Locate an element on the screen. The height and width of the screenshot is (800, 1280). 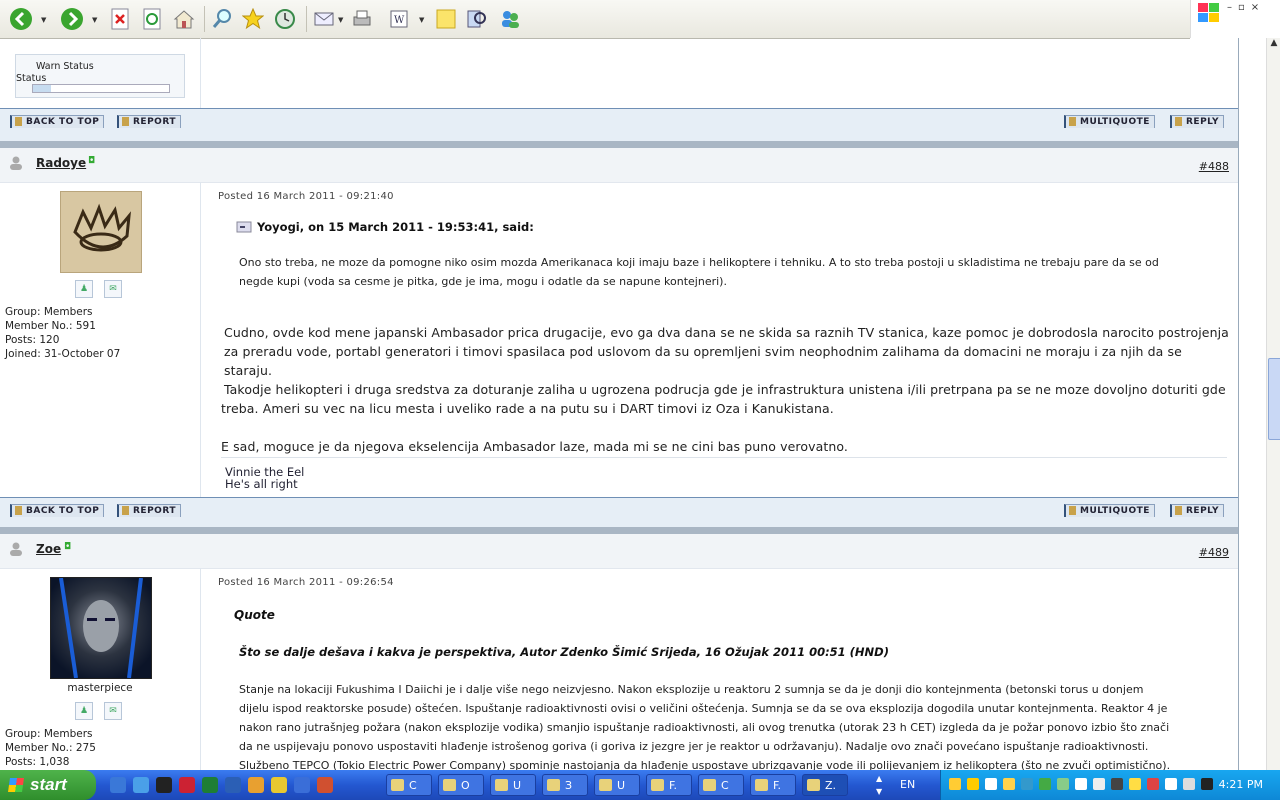
edit-icon: W is located at coordinates (399, 19).